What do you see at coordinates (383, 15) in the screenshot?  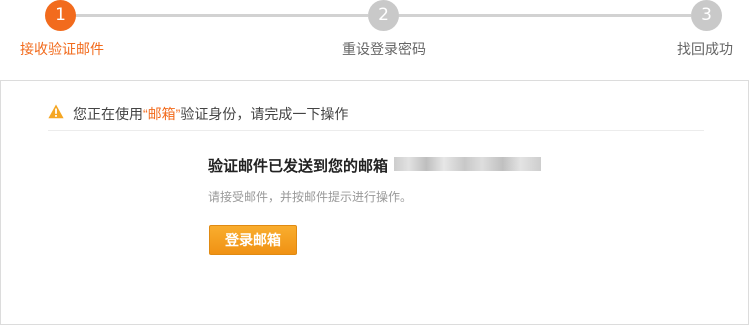 I see `step-2-circle: 2` at bounding box center [383, 15].